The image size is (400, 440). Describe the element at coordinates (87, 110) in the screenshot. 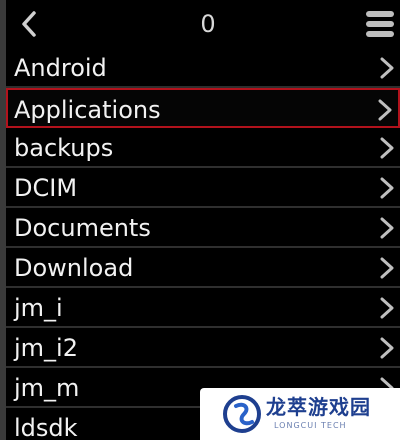

I see `folder-name: Applications` at that location.